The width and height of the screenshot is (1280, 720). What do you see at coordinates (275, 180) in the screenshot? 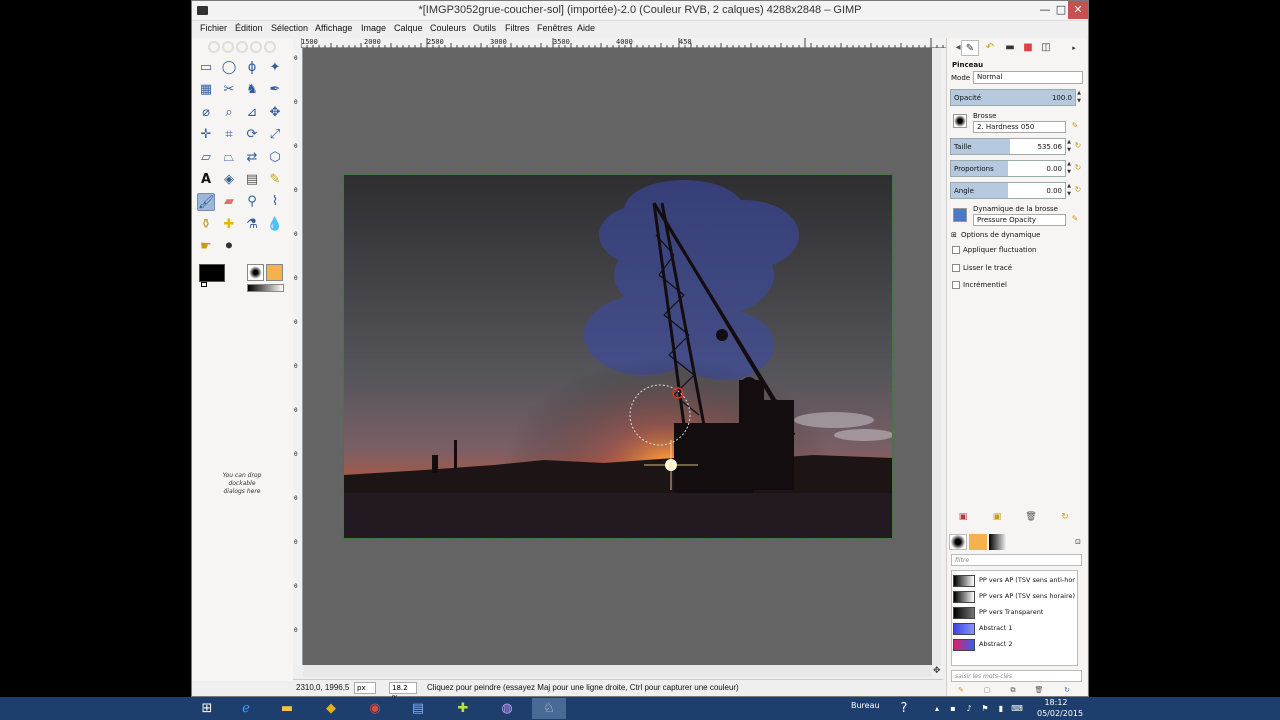
I see `pencil-icon: ✎` at bounding box center [275, 180].